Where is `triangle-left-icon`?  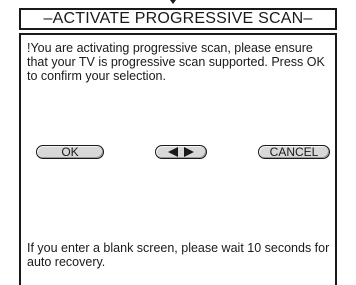 triangle-left-icon is located at coordinates (173, 152).